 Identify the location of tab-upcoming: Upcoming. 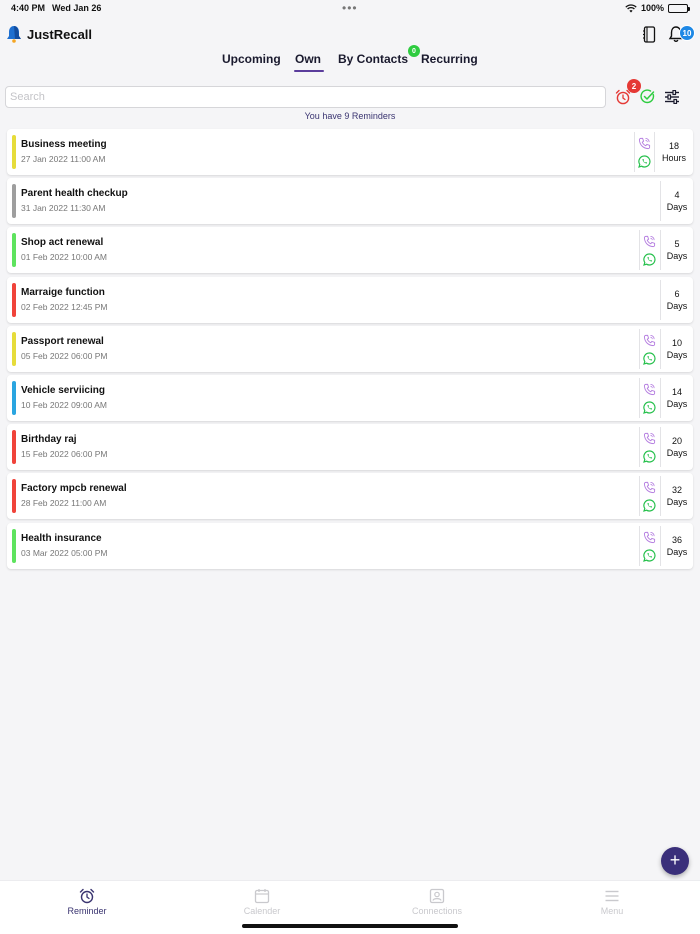
(251, 59).